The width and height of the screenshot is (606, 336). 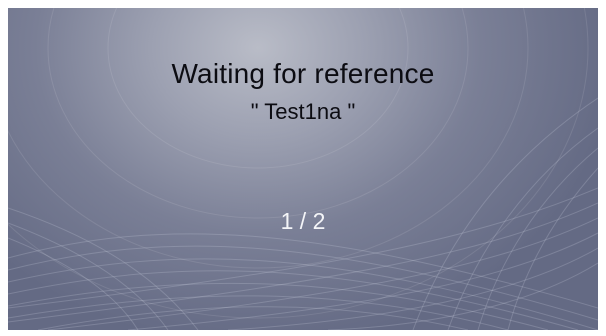 I want to click on reference-name: " Test1na ", so click(x=303, y=111).